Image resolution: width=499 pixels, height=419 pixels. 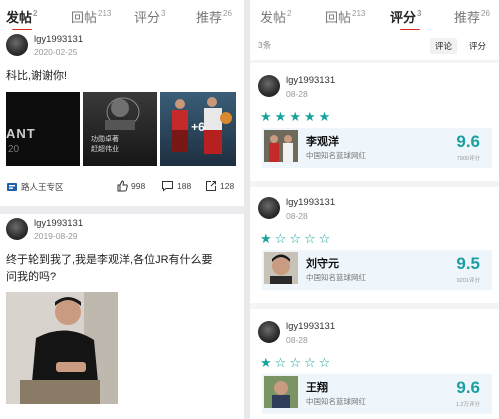 What do you see at coordinates (109, 260) in the screenshot?
I see `post-text: 终于轮到我了,我是李观洋,各位JR有什么要` at bounding box center [109, 260].